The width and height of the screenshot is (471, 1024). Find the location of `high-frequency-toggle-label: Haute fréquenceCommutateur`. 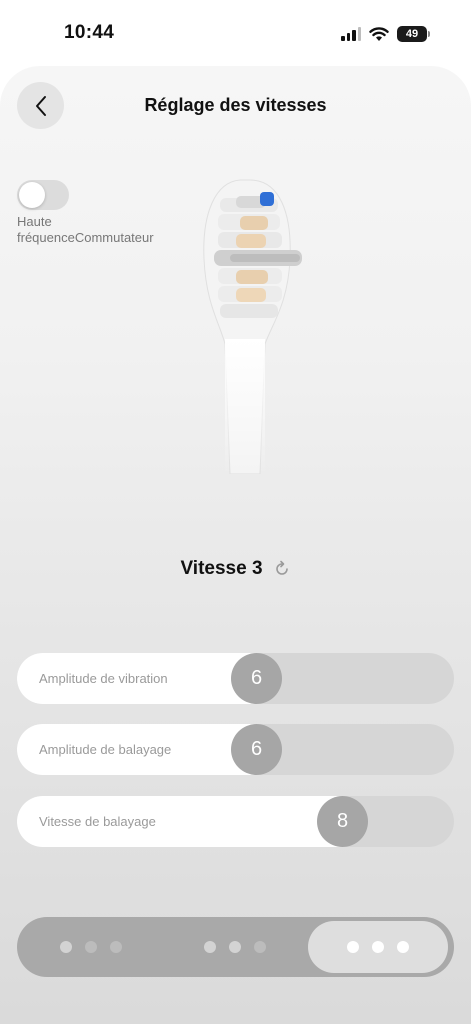

high-frequency-toggle-label: Haute fréquenceCommutateur is located at coordinates (85, 229).